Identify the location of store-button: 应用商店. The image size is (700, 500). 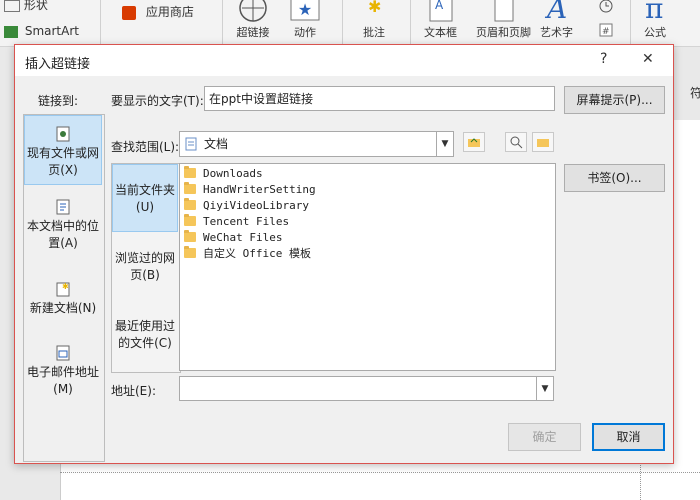
(158, 11).